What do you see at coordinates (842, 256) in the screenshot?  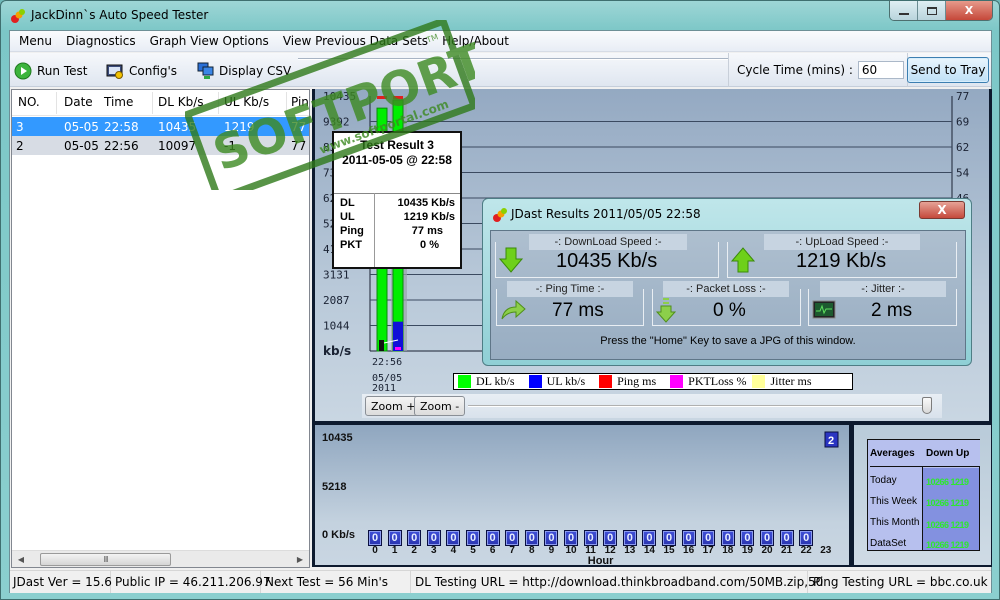 I see `upload-speed-box: -: UpLoad Speed :- 1219 Kb/s` at bounding box center [842, 256].